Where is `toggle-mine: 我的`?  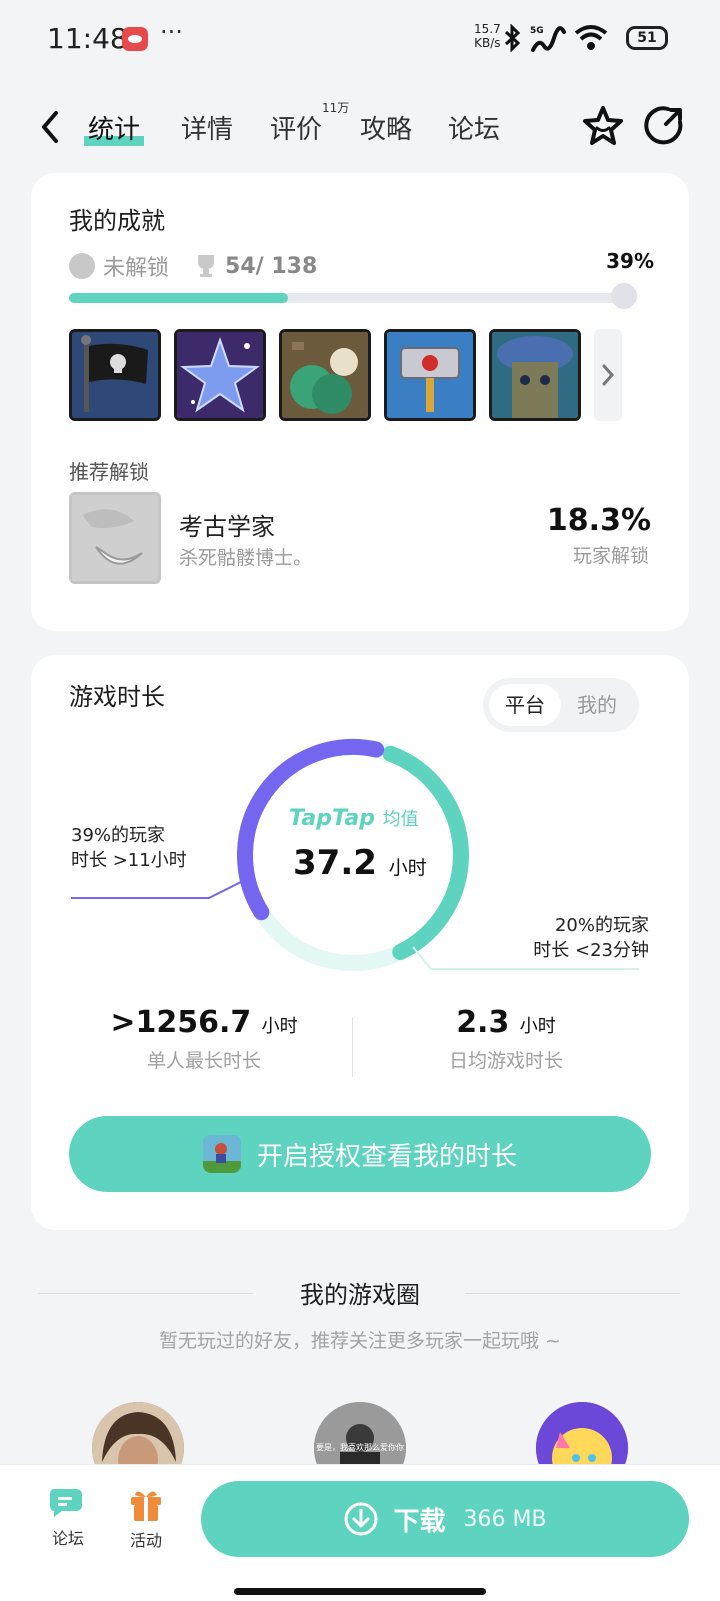 toggle-mine: 我的 is located at coordinates (597, 705).